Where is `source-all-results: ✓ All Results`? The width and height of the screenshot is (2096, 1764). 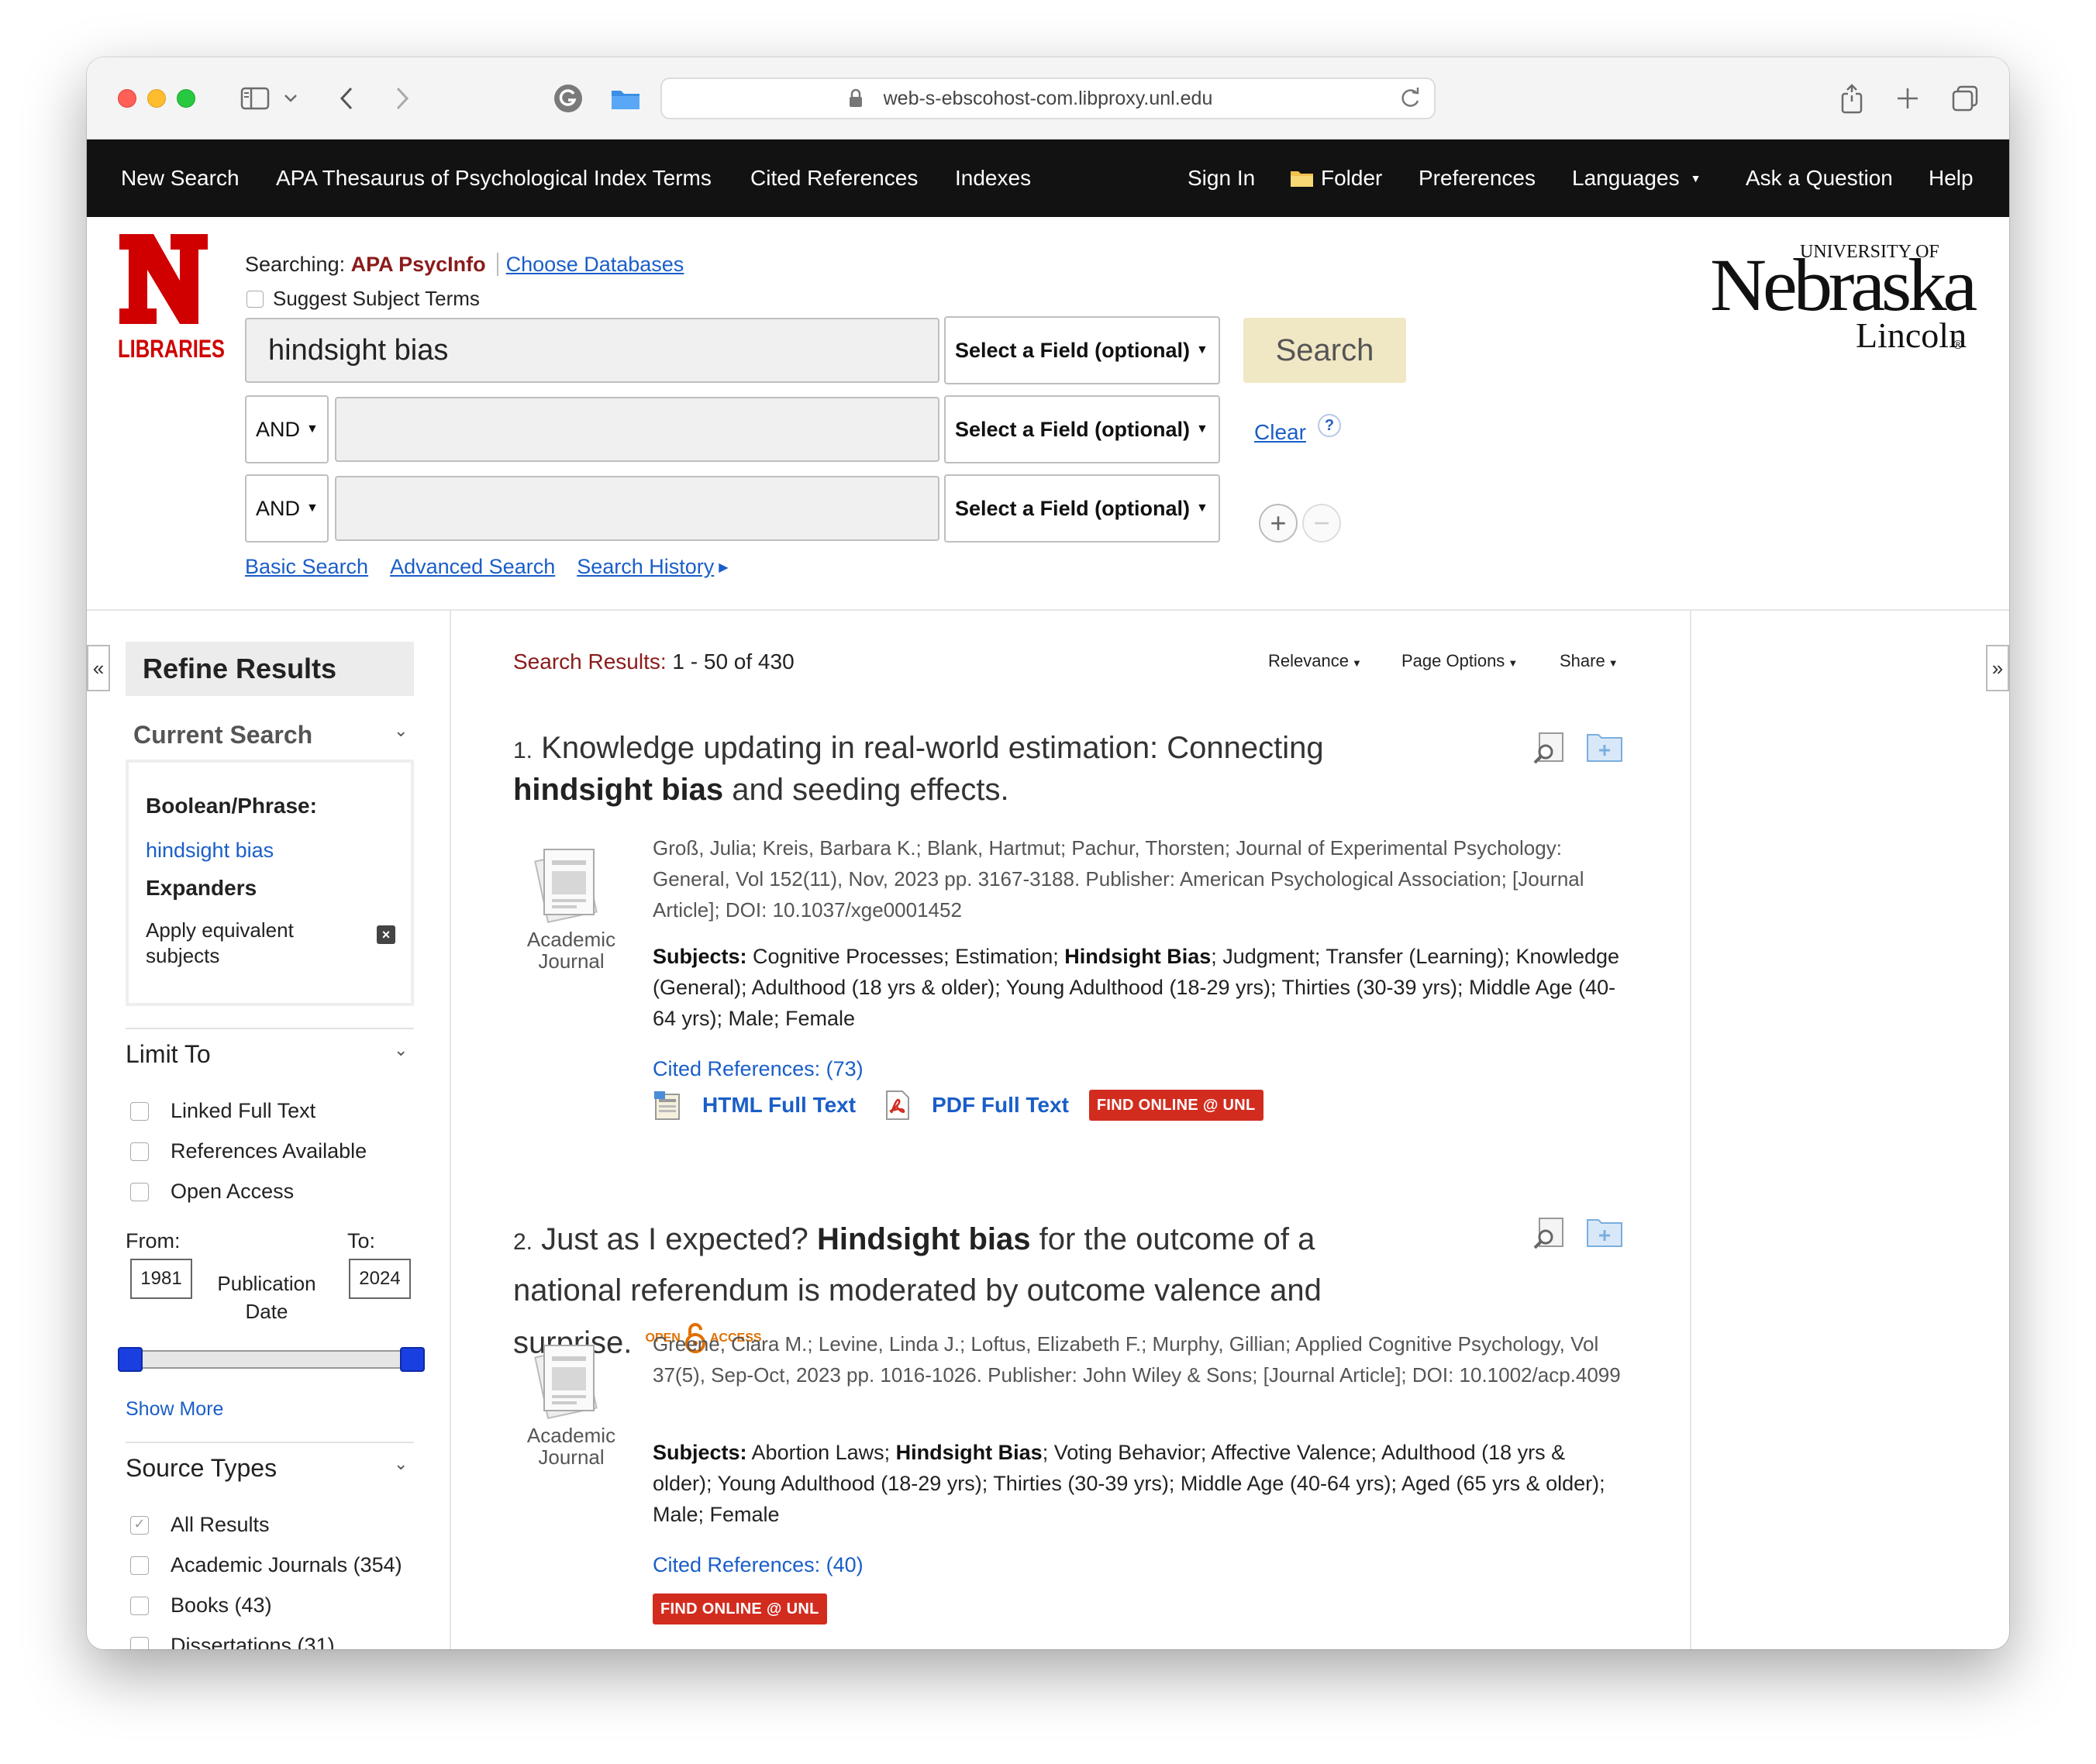 source-all-results: ✓ All Results is located at coordinates (200, 1525).